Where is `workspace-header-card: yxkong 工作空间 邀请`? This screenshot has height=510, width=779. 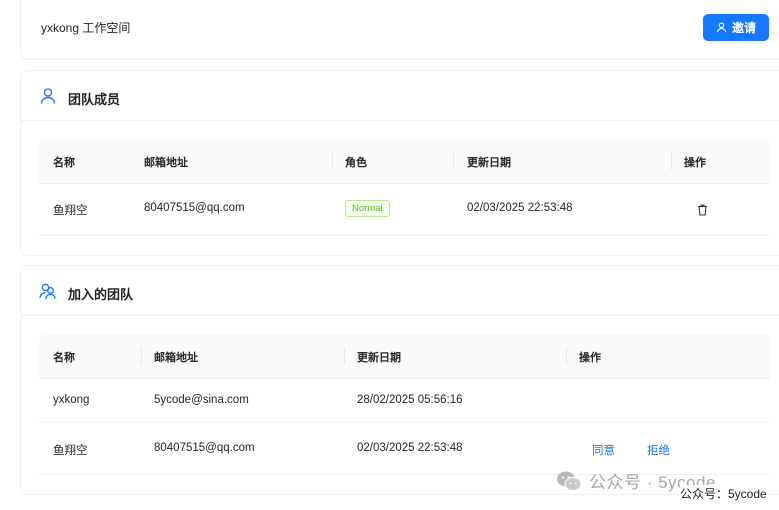 workspace-header-card: yxkong 工作空间 邀请 is located at coordinates (399, 30).